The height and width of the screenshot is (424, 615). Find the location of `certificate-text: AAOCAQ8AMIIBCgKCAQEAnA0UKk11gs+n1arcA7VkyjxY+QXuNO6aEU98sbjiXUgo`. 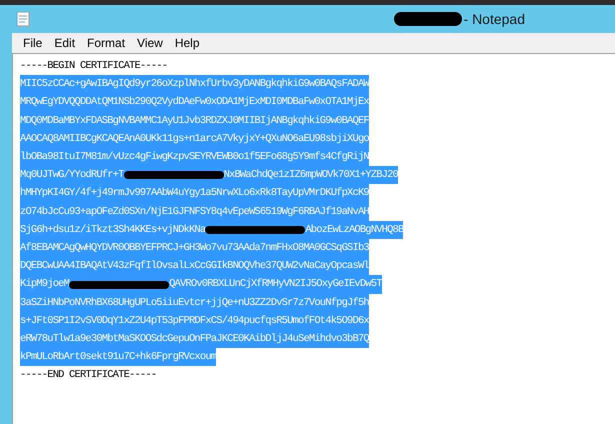

certificate-text: AAOCAQ8AMIIBCgKCAQEAnA0UKk11gs+n1arcA7VkyjxY+QXuNO6aEU98sbjiXUgo is located at coordinates (194, 139).